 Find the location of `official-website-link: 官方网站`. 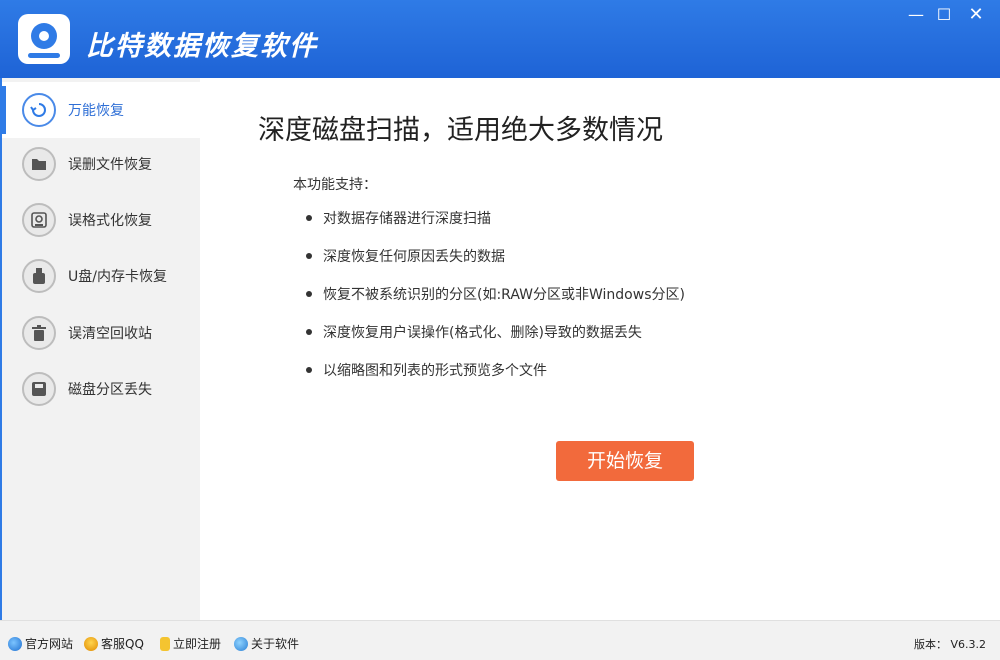

official-website-link: 官方网站 is located at coordinates (40, 643).